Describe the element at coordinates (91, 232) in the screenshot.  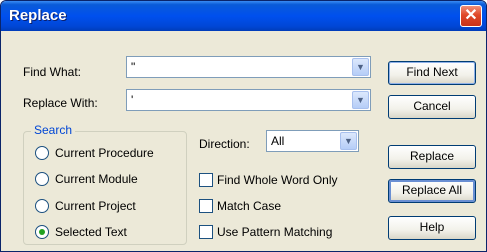
I see `radio-label-selected-text: Selected Text` at that location.